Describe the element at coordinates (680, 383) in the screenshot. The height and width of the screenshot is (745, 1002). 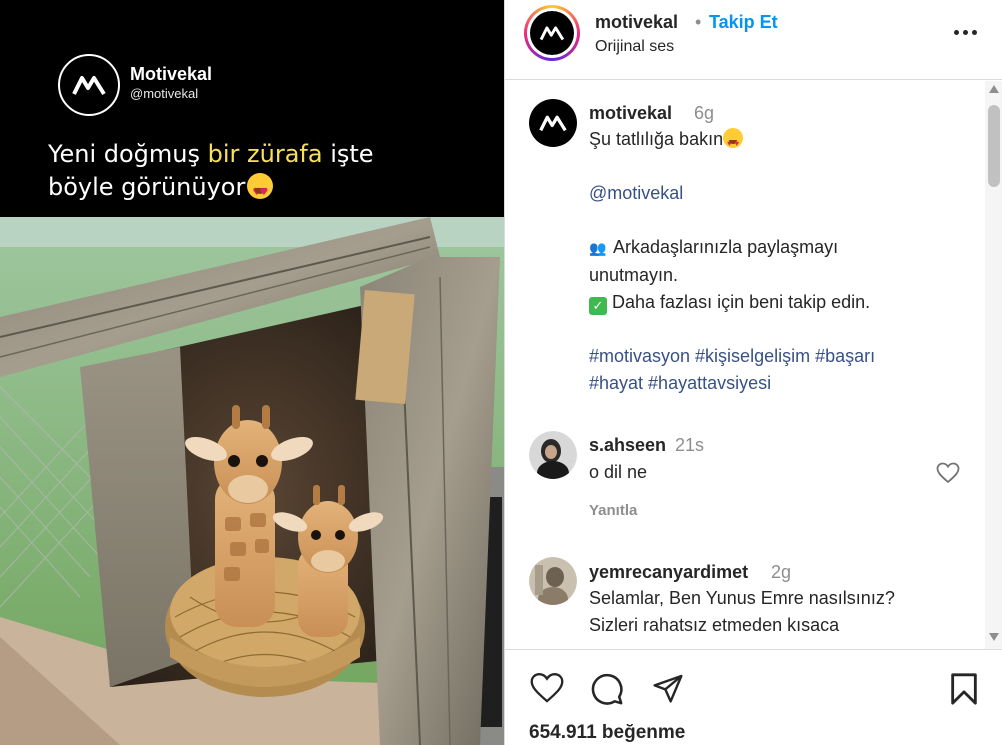
I see `caption-hashtags-line2: #hayat #hayattavsiyesi` at that location.